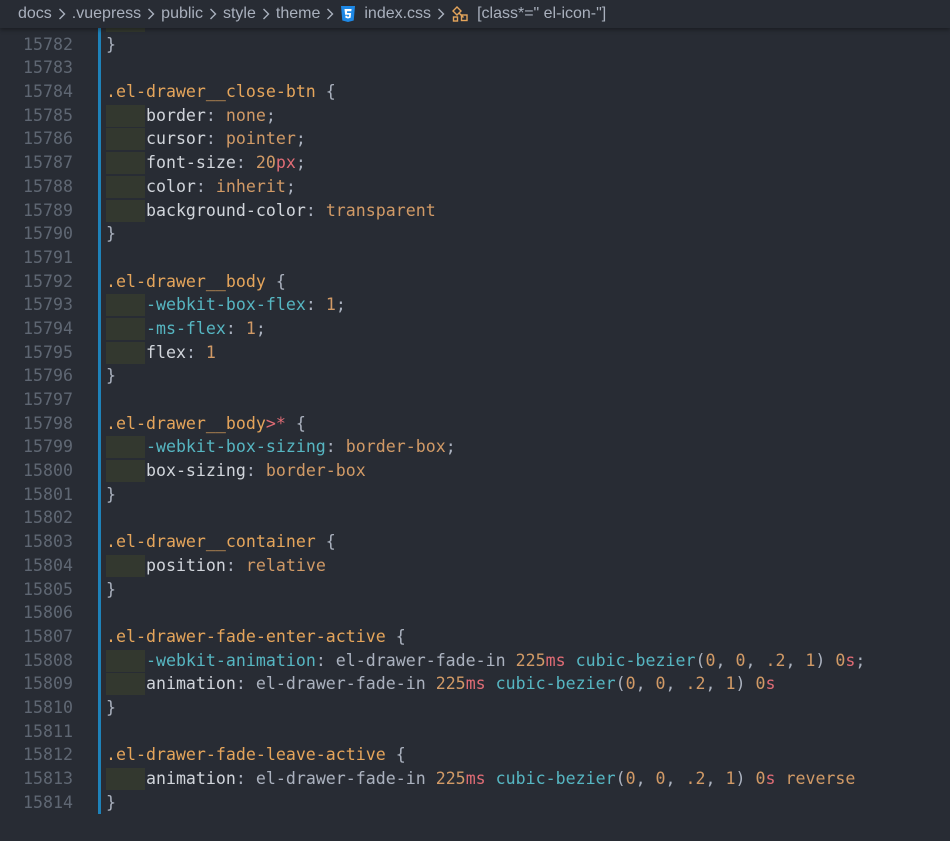  Describe the element at coordinates (213, 14) in the screenshot. I see `chevron-right-icon` at that location.